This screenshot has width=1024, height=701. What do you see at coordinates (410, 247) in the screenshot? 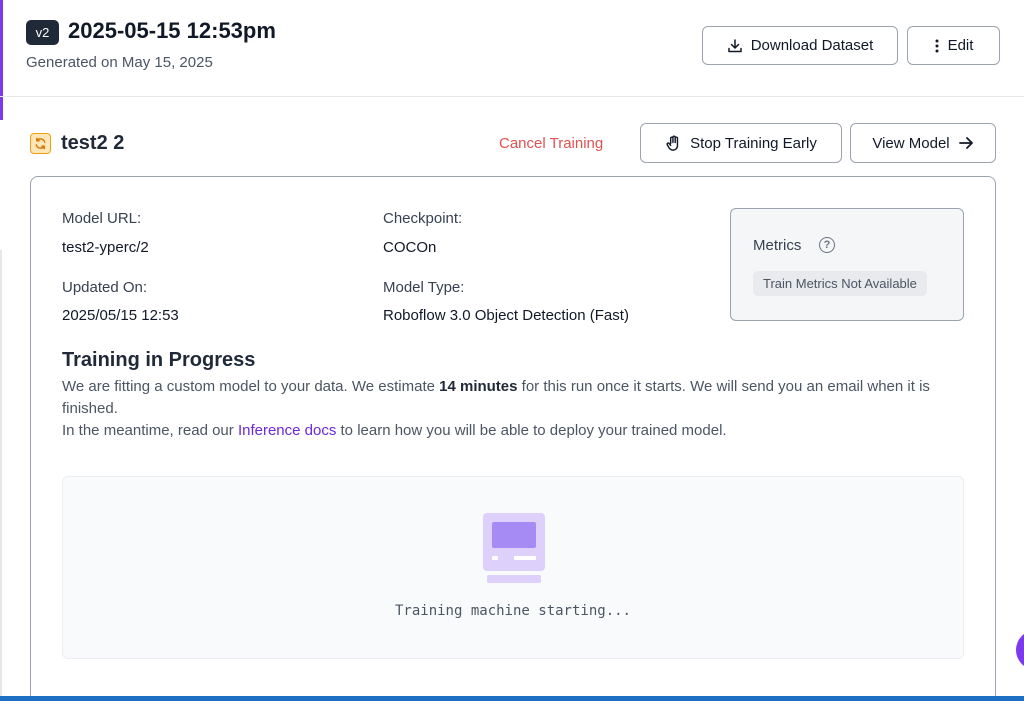
I see `checkpoint-value: COCOn` at bounding box center [410, 247].